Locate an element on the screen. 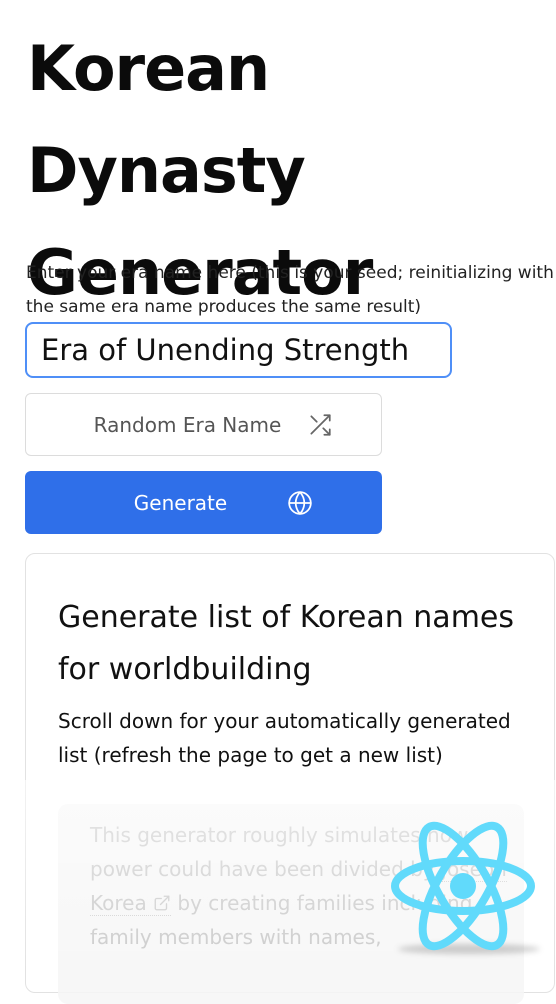  external-link-icon is located at coordinates (162, 903).